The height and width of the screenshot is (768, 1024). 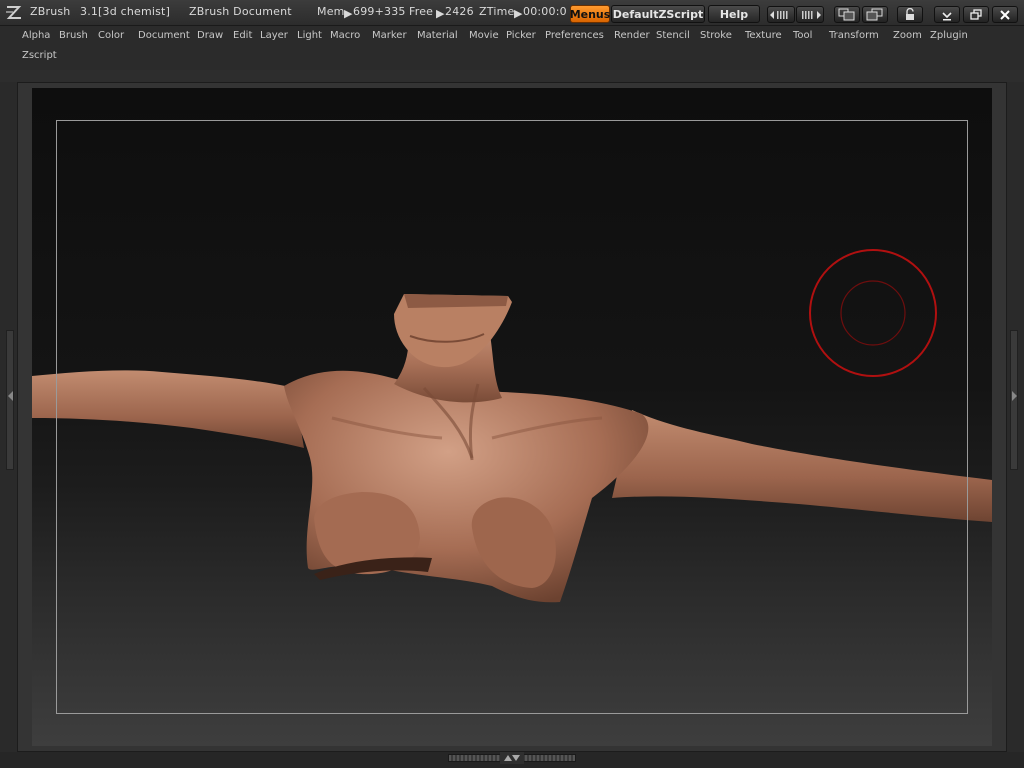 What do you see at coordinates (10, 396) in the screenshot?
I see `expand-left-icon` at bounding box center [10, 396].